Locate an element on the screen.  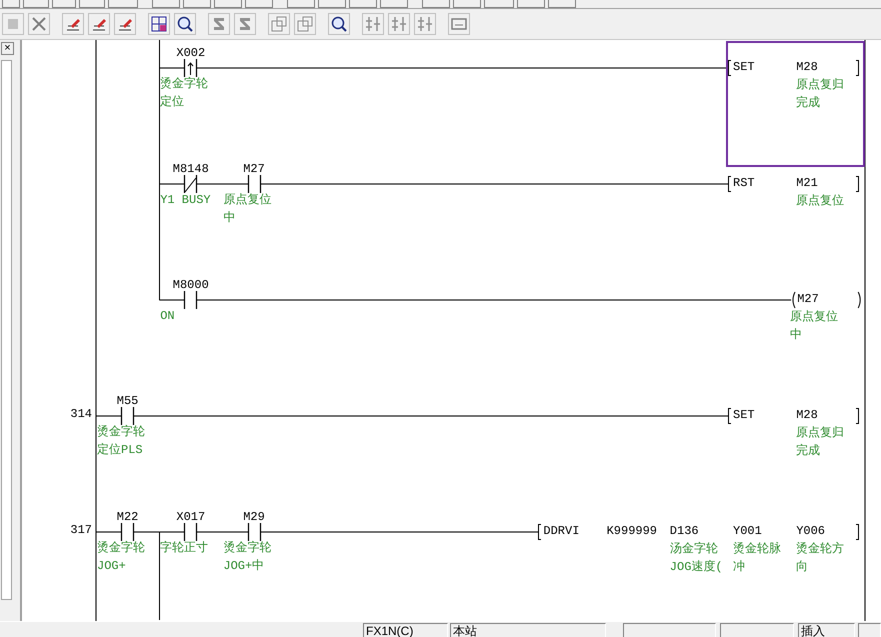
operand-label: Y001 is located at coordinates (747, 531).